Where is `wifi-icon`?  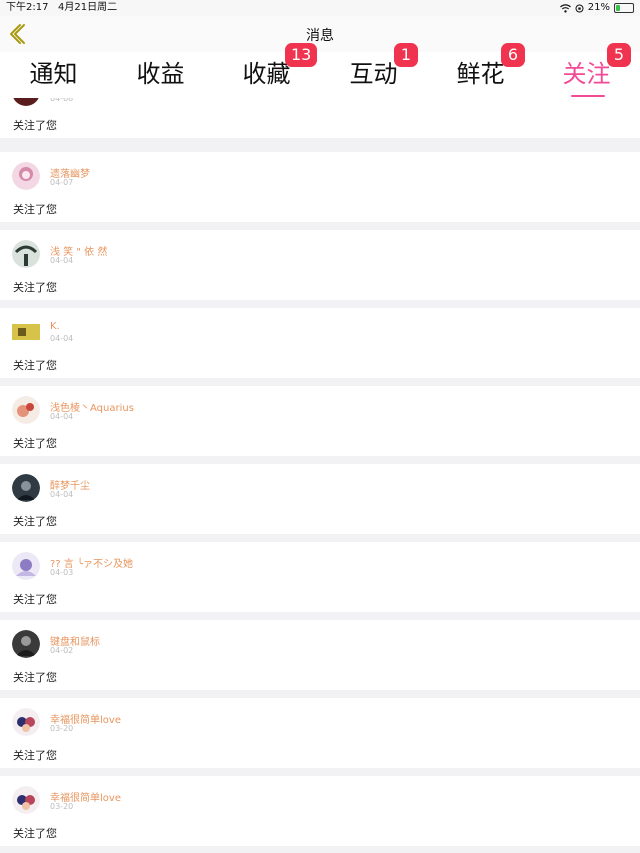
wifi-icon is located at coordinates (565, 8).